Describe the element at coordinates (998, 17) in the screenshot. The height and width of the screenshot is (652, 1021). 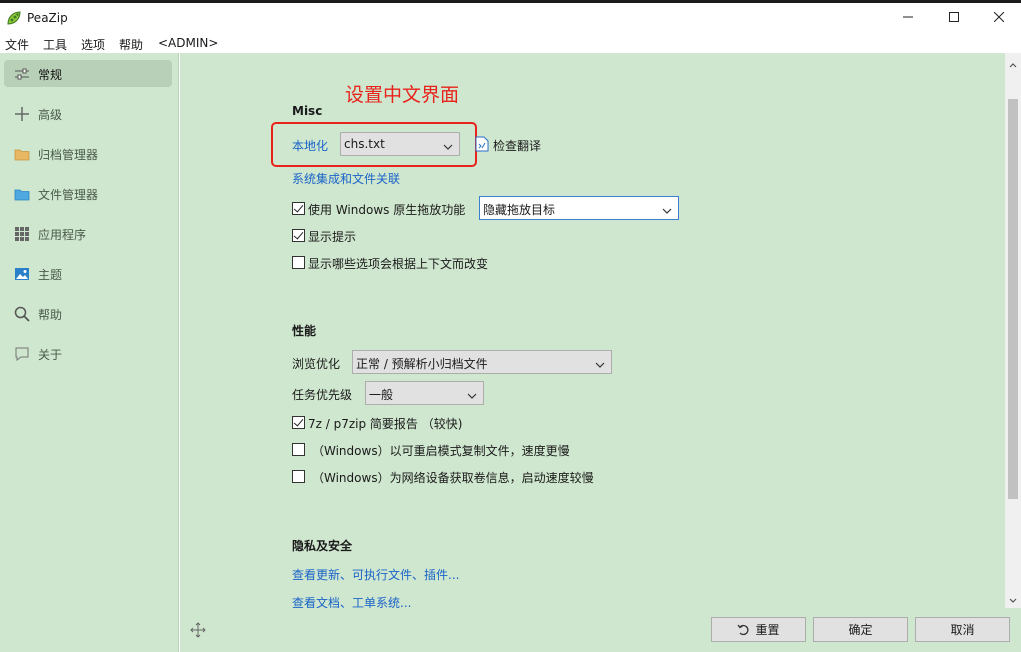
I see `close-button` at that location.